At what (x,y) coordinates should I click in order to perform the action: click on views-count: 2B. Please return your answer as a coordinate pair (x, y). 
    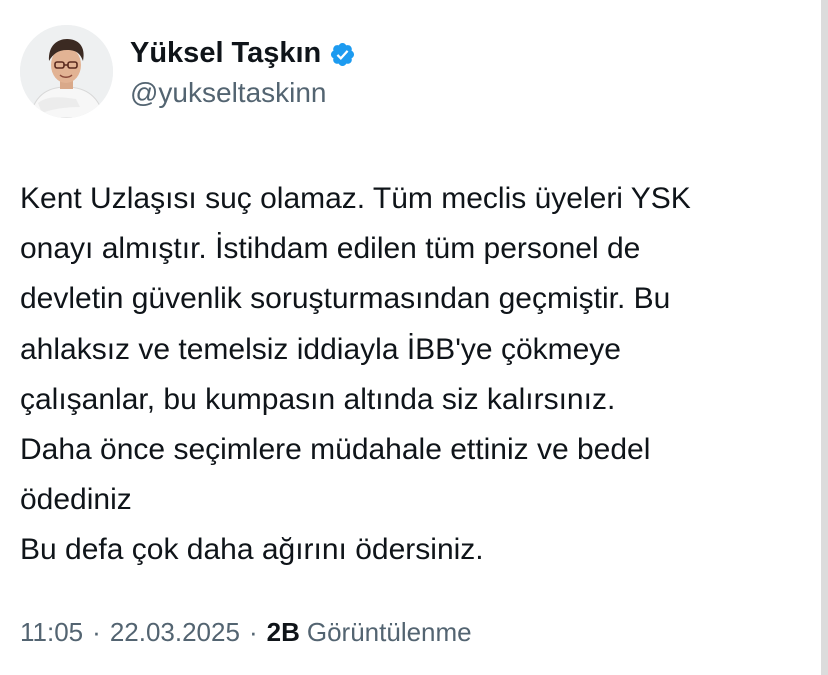
    Looking at the image, I should click on (283, 632).